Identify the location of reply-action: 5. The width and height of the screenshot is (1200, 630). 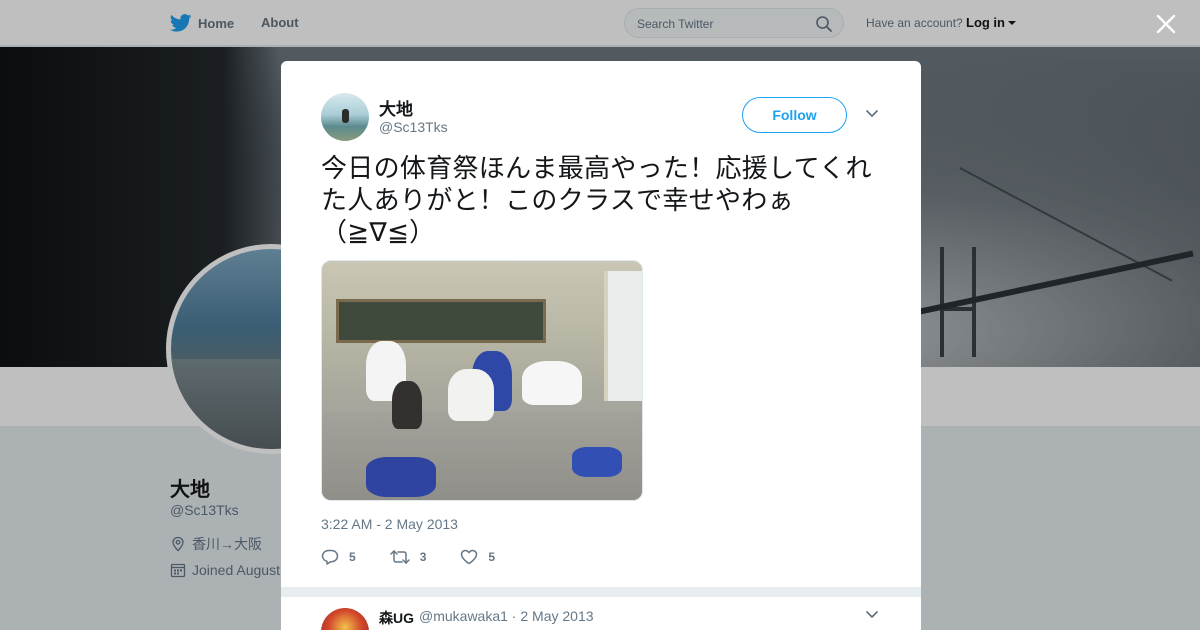
(338, 557).